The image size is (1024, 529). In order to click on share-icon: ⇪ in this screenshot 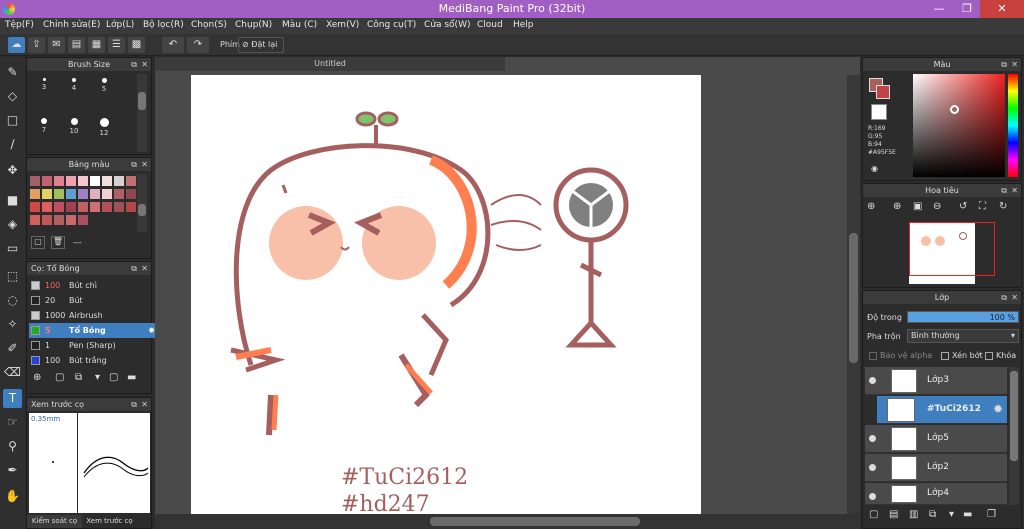, I will do `click(36, 45)`.